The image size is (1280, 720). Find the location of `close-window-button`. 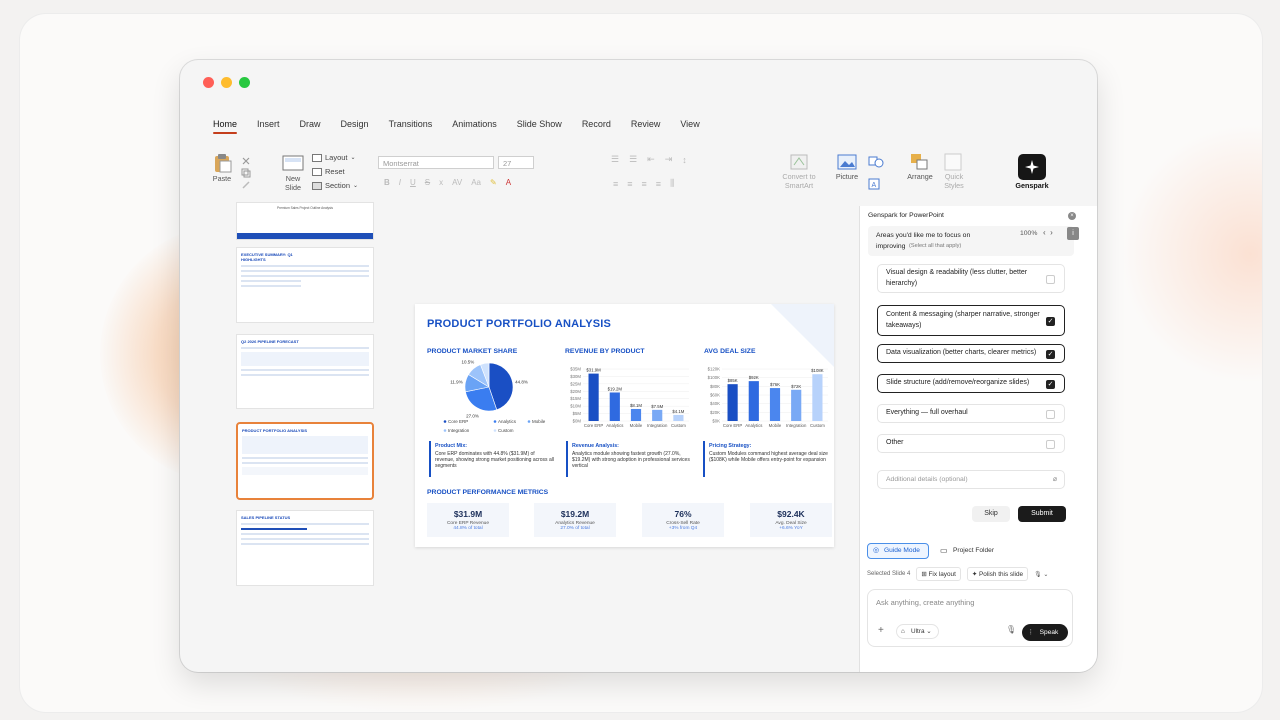

close-window-button is located at coordinates (208, 82).